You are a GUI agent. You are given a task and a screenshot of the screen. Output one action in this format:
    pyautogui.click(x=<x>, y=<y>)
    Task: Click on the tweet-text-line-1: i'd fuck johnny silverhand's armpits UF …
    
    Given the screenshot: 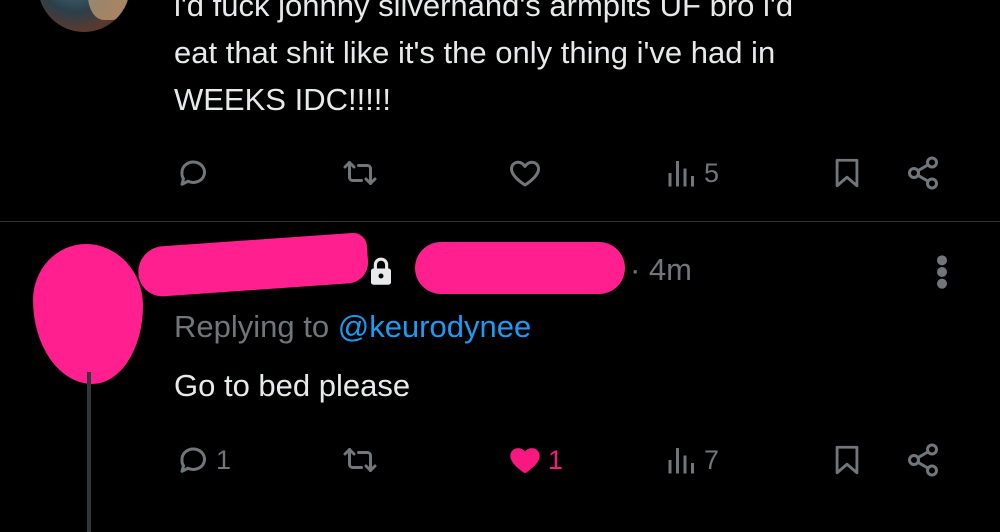 What is the action you would take?
    pyautogui.click(x=484, y=11)
    